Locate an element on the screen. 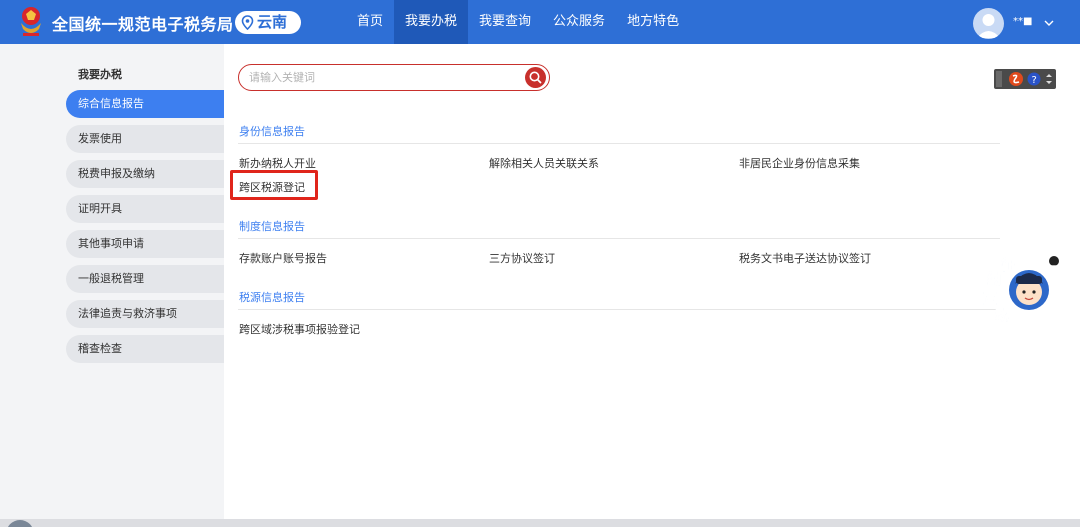 This screenshot has width=1080, height=527. nav-local-features: 地方特色 is located at coordinates (653, 22).